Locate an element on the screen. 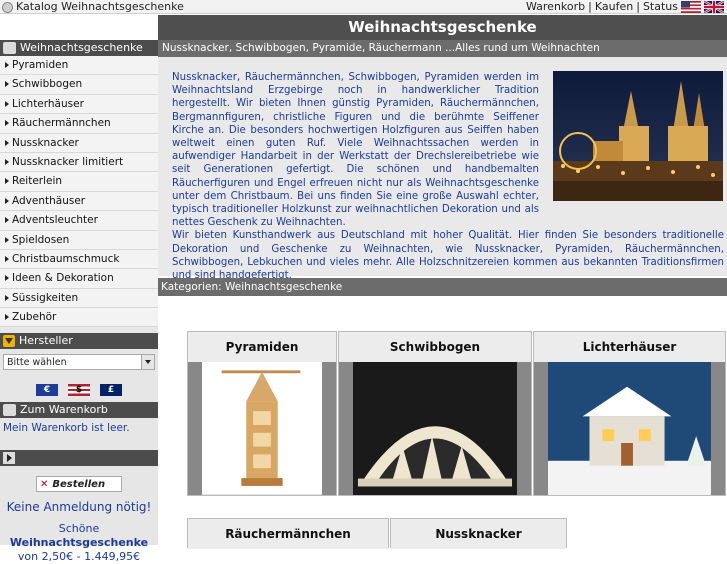  top-link-kaufen: Kaufen is located at coordinates (614, 7).